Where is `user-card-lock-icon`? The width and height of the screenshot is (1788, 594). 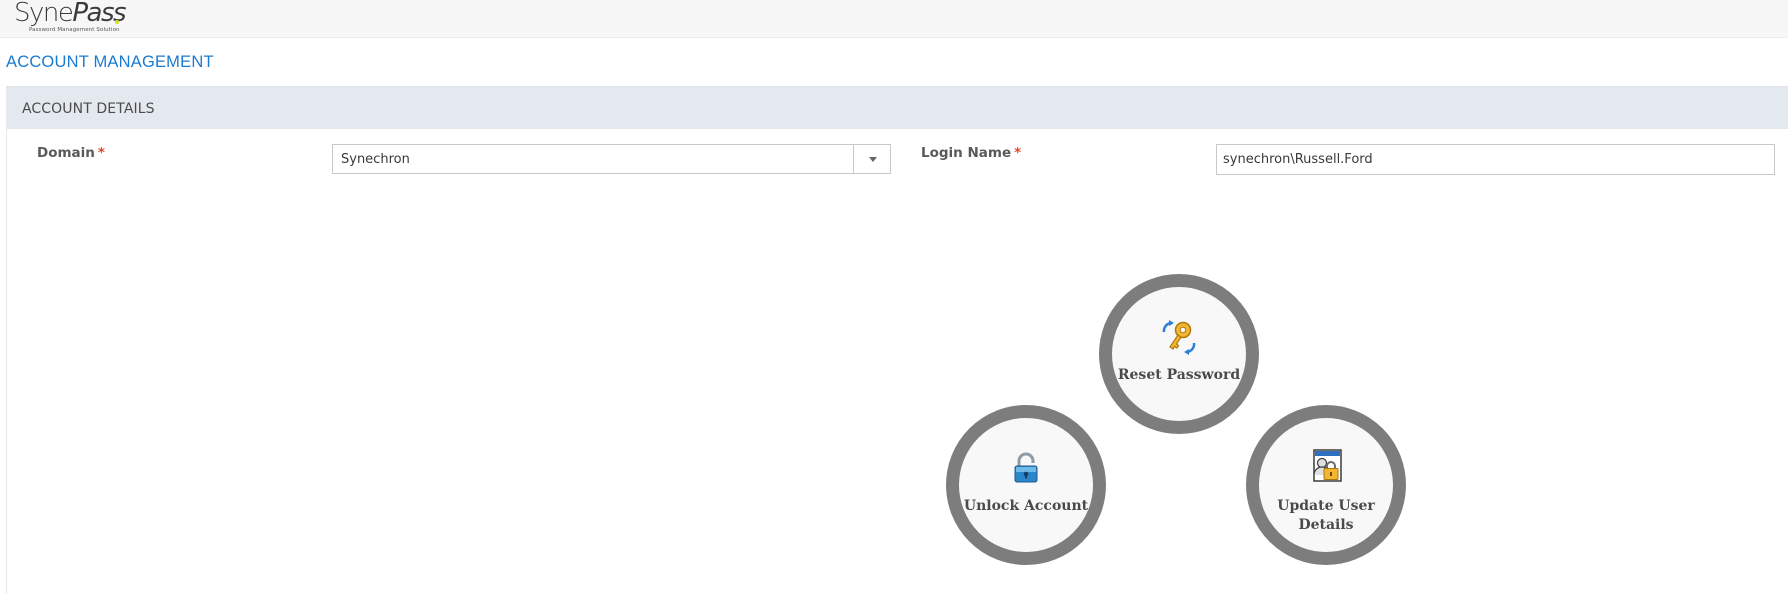
user-card-lock-icon is located at coordinates (1327, 465).